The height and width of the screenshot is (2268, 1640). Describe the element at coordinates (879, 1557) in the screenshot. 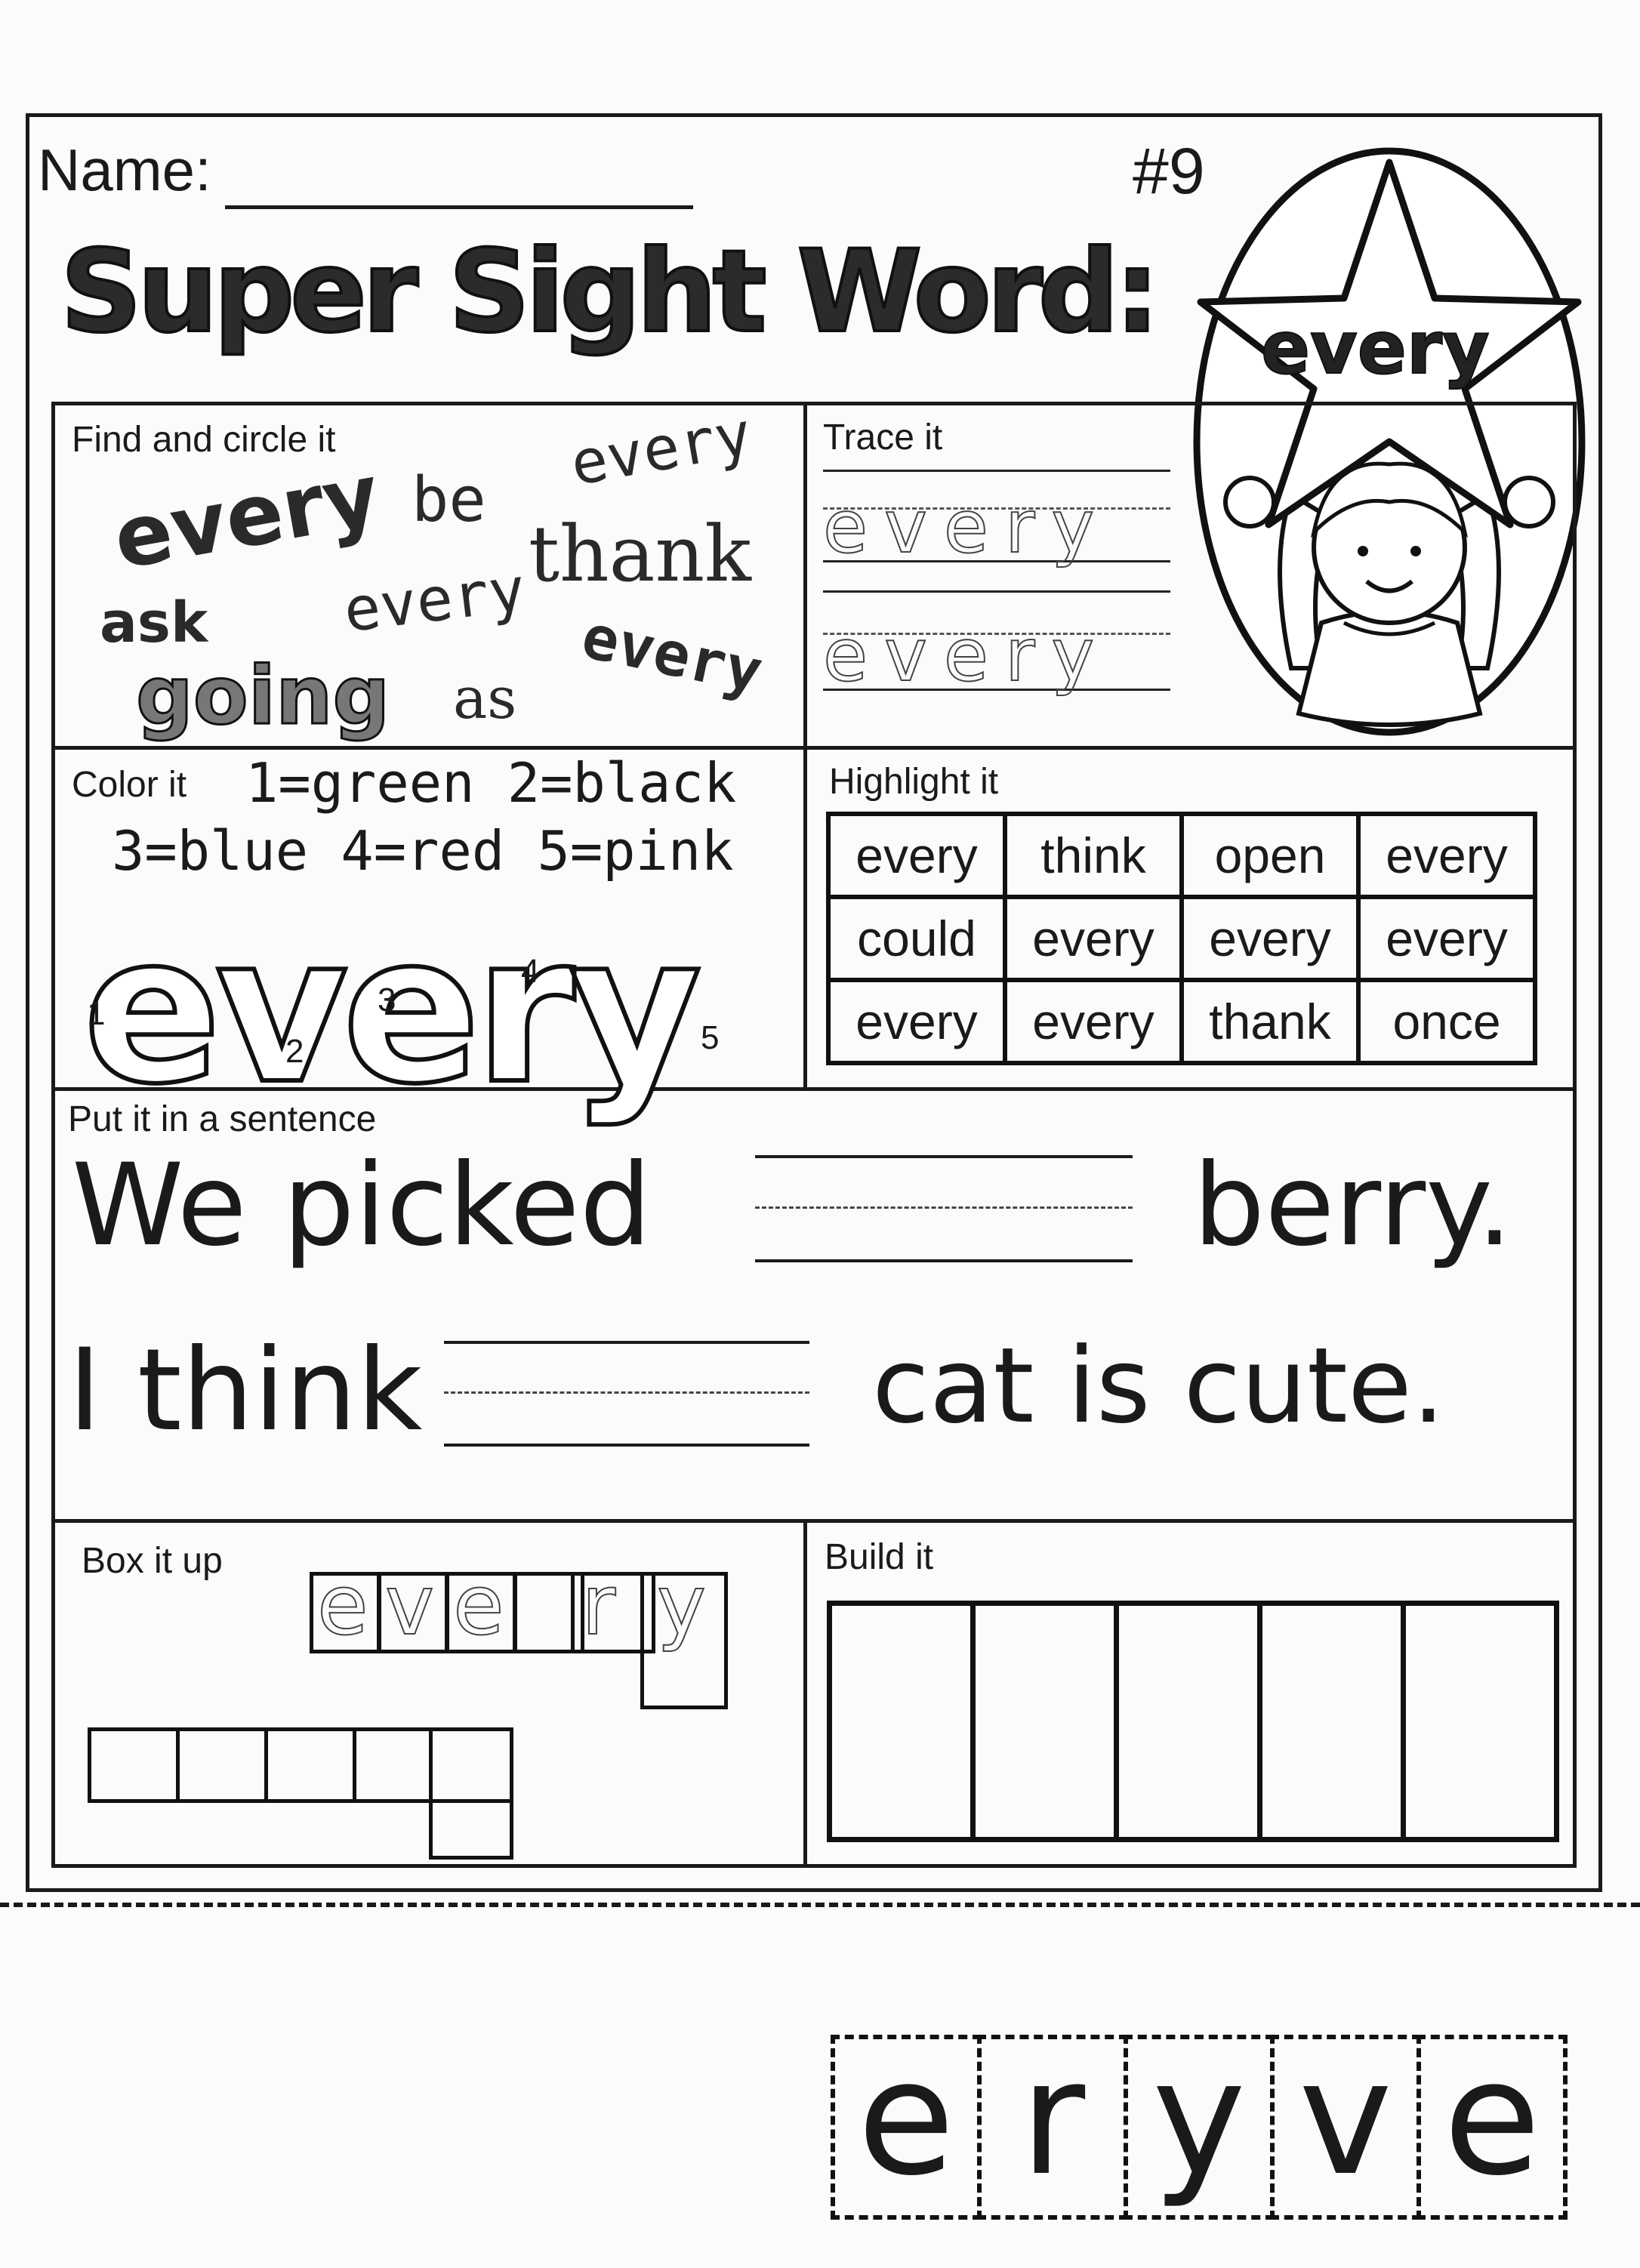

I see `build-it-label: Build it` at that location.